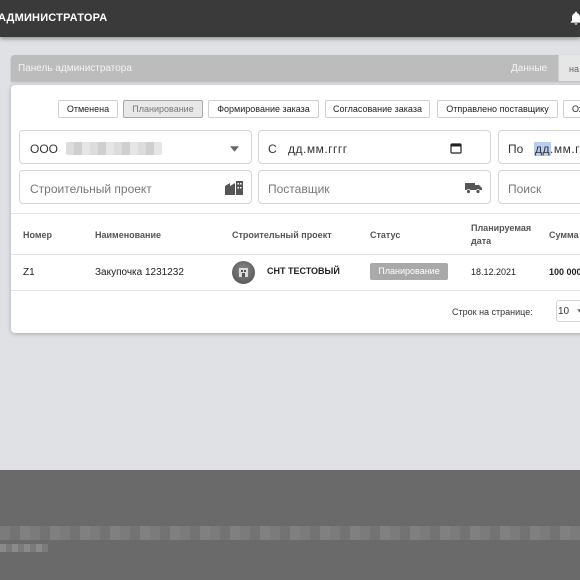 This screenshot has height=580, width=580. I want to click on date-to-rest: .мм.гг, so click(565, 149).